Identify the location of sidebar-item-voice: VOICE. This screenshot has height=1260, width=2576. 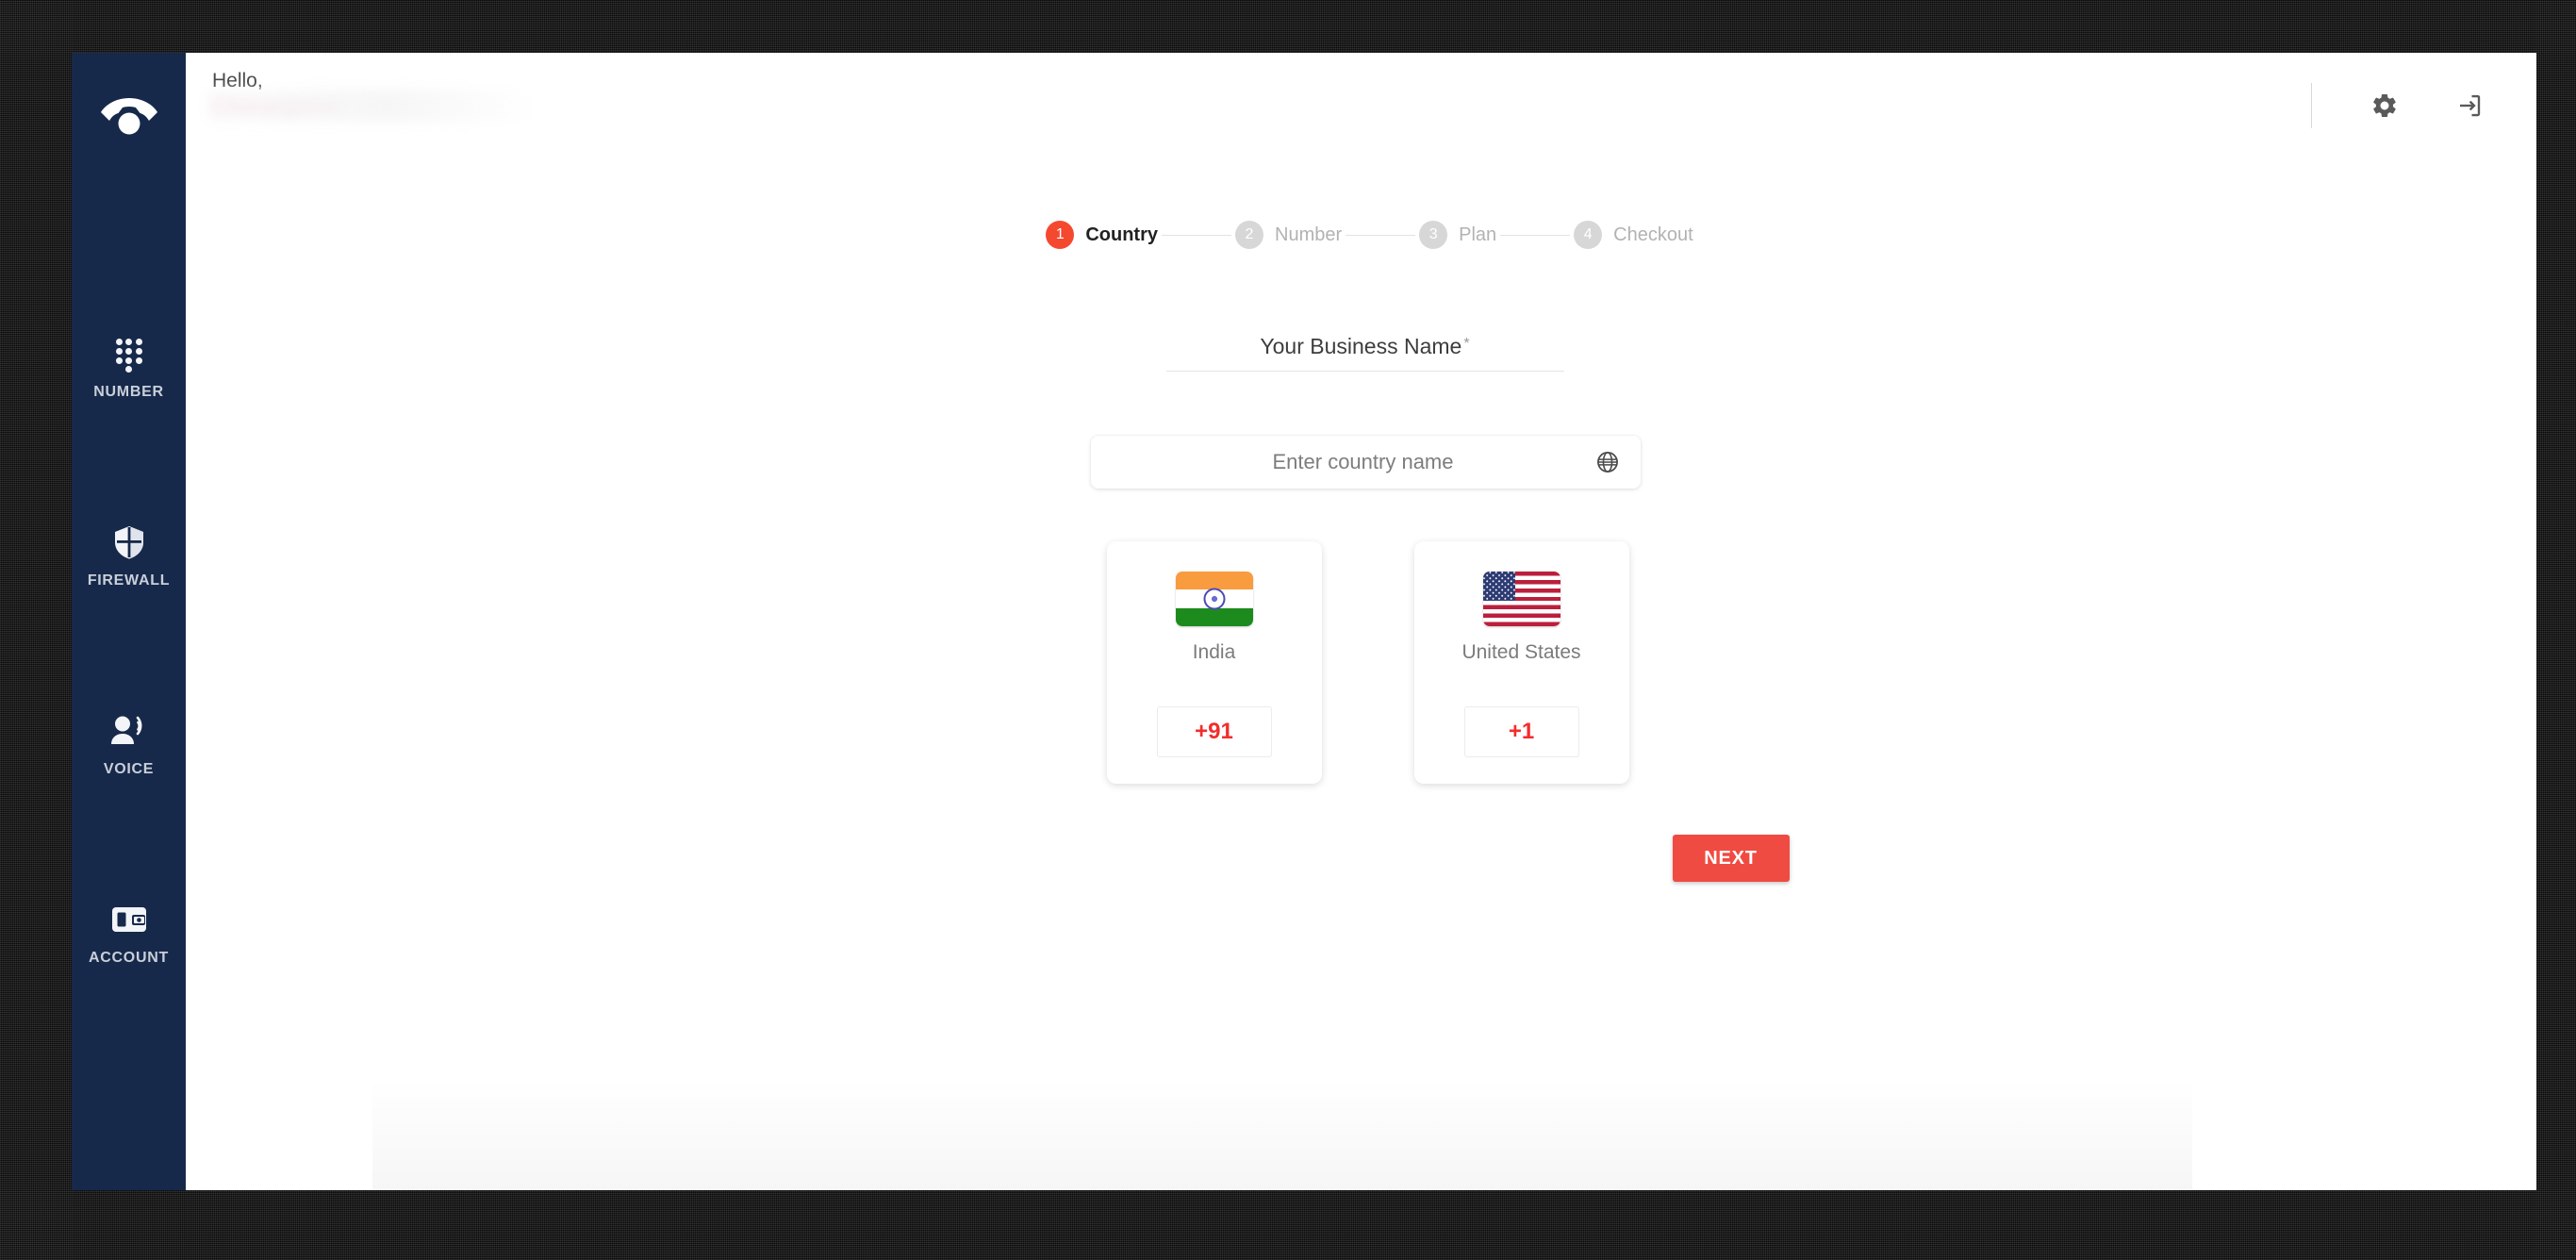
(129, 745).